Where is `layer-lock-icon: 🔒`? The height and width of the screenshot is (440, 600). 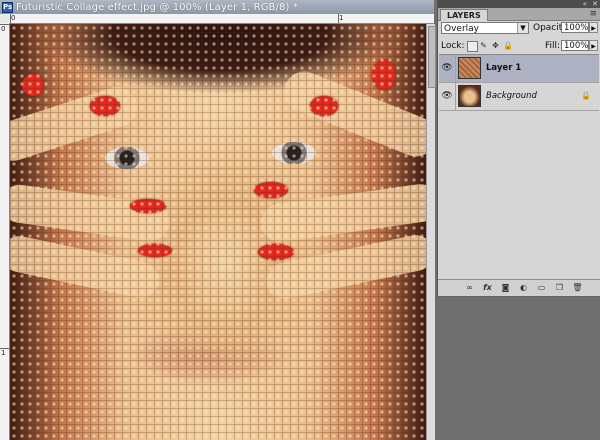
layer-lock-icon: 🔒 is located at coordinates (586, 95).